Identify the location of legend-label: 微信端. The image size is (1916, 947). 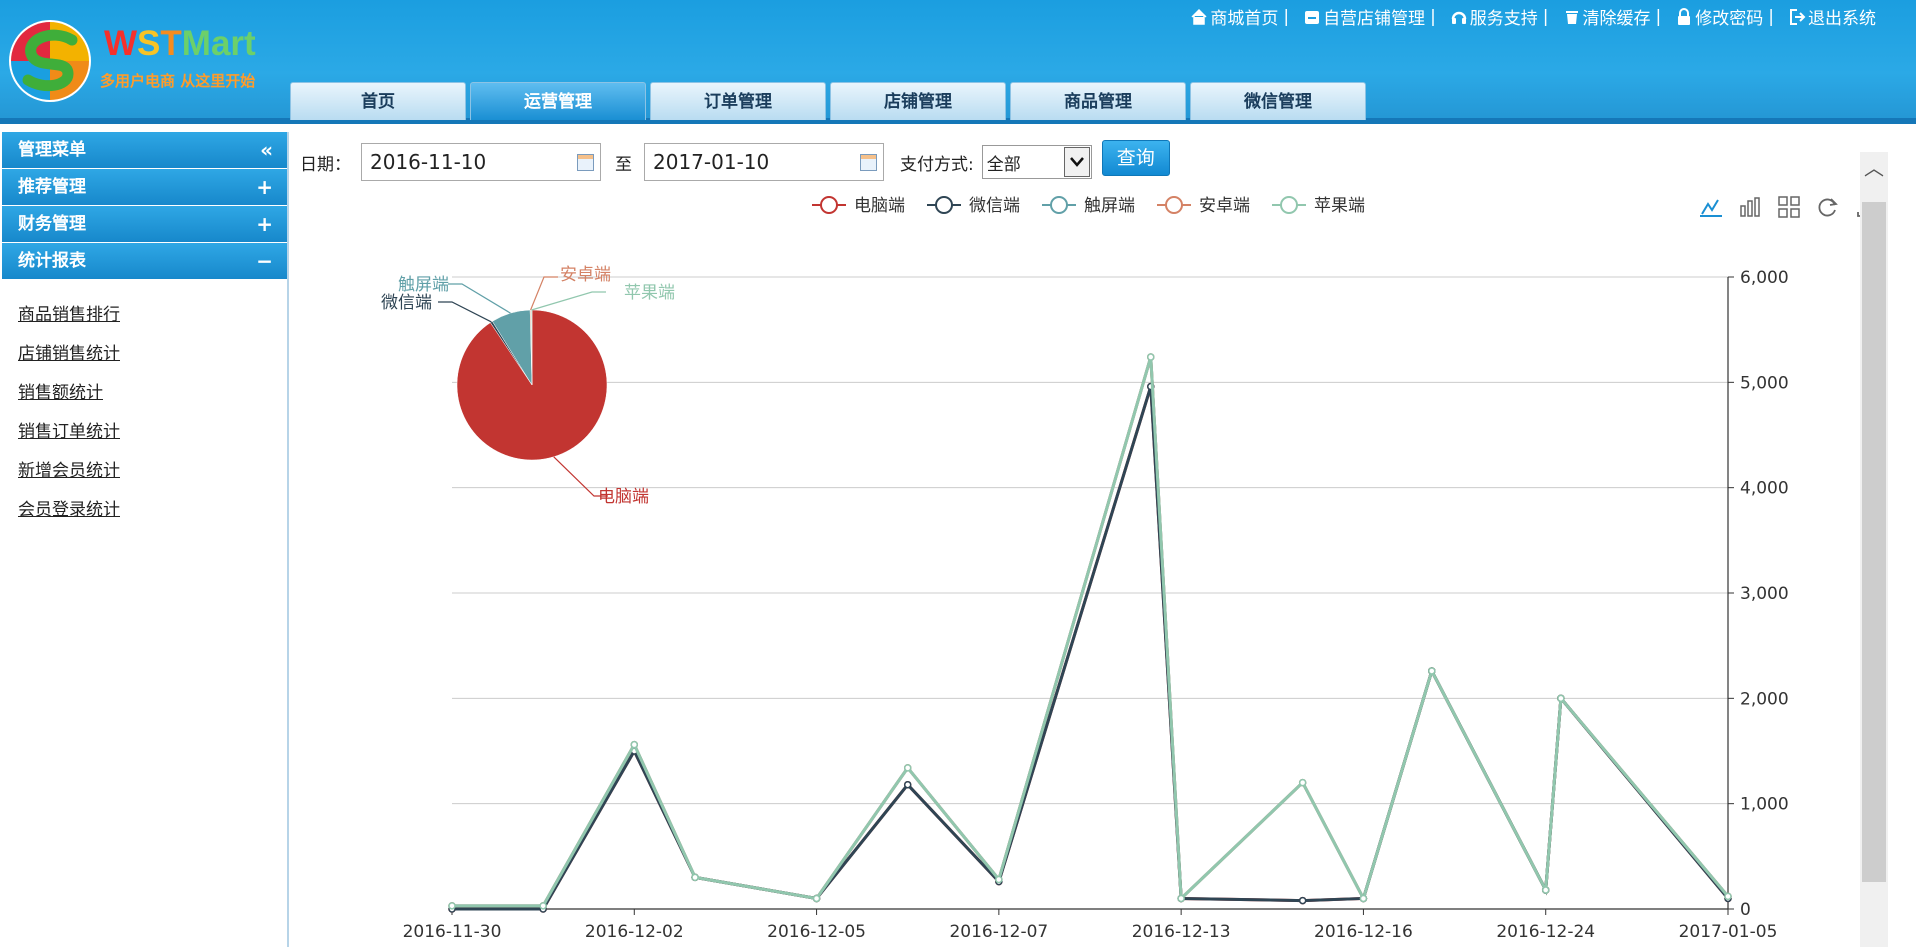
(994, 206).